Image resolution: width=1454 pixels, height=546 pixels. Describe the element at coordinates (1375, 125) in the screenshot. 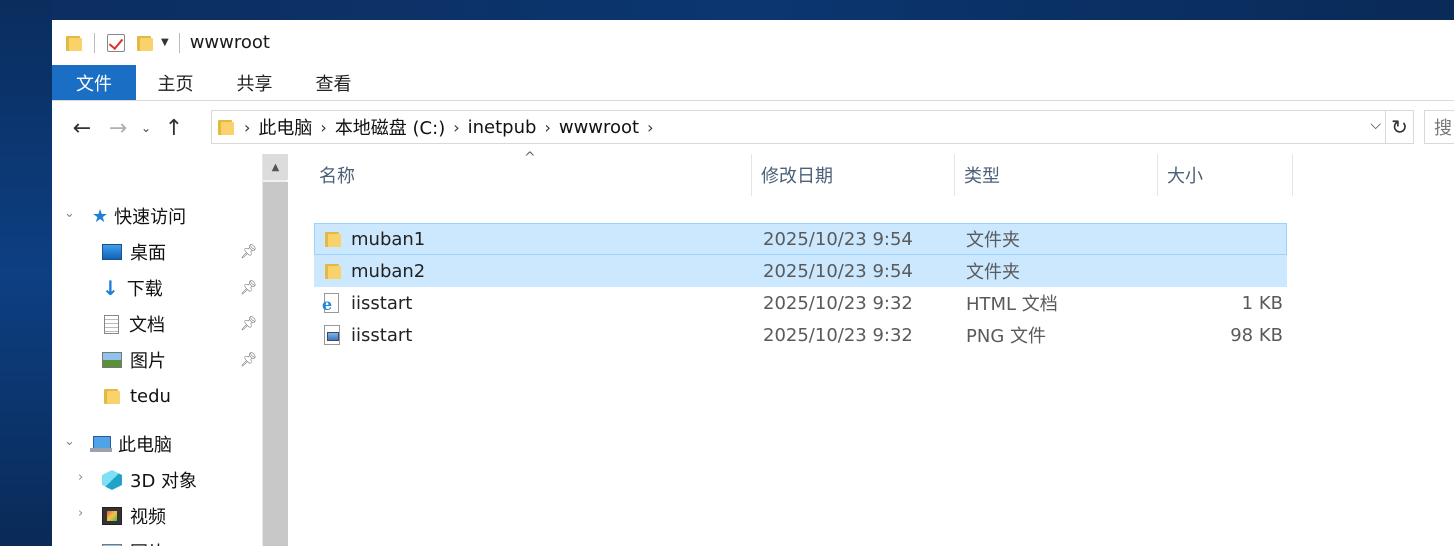

I see `address-dropdown-icon: ⌵` at that location.